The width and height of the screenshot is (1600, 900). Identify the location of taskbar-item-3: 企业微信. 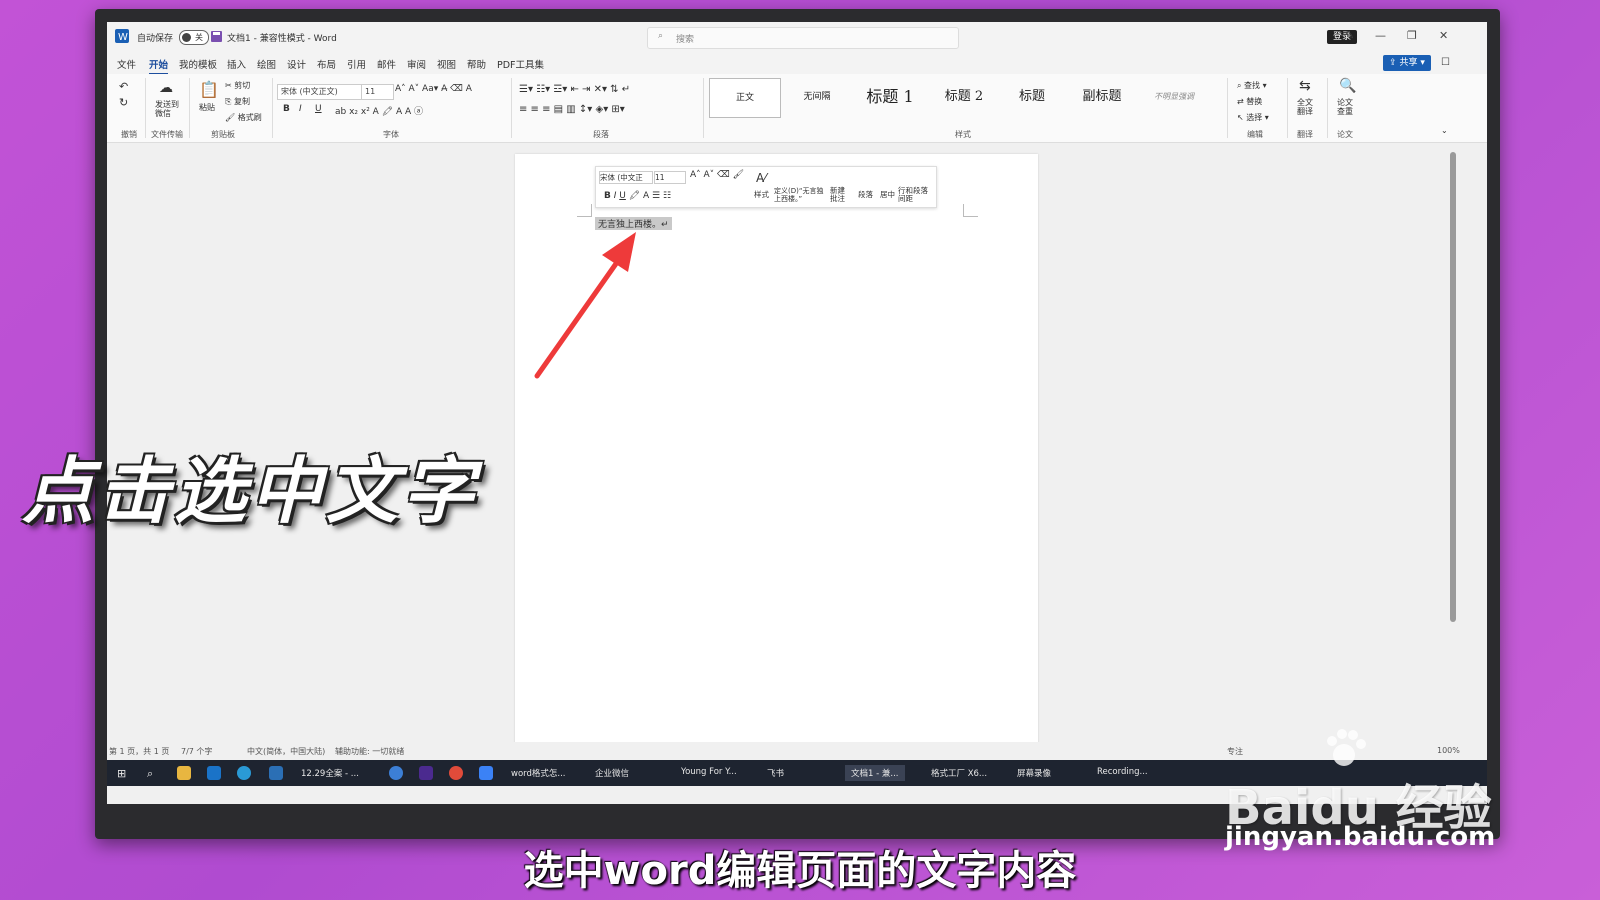
(612, 773).